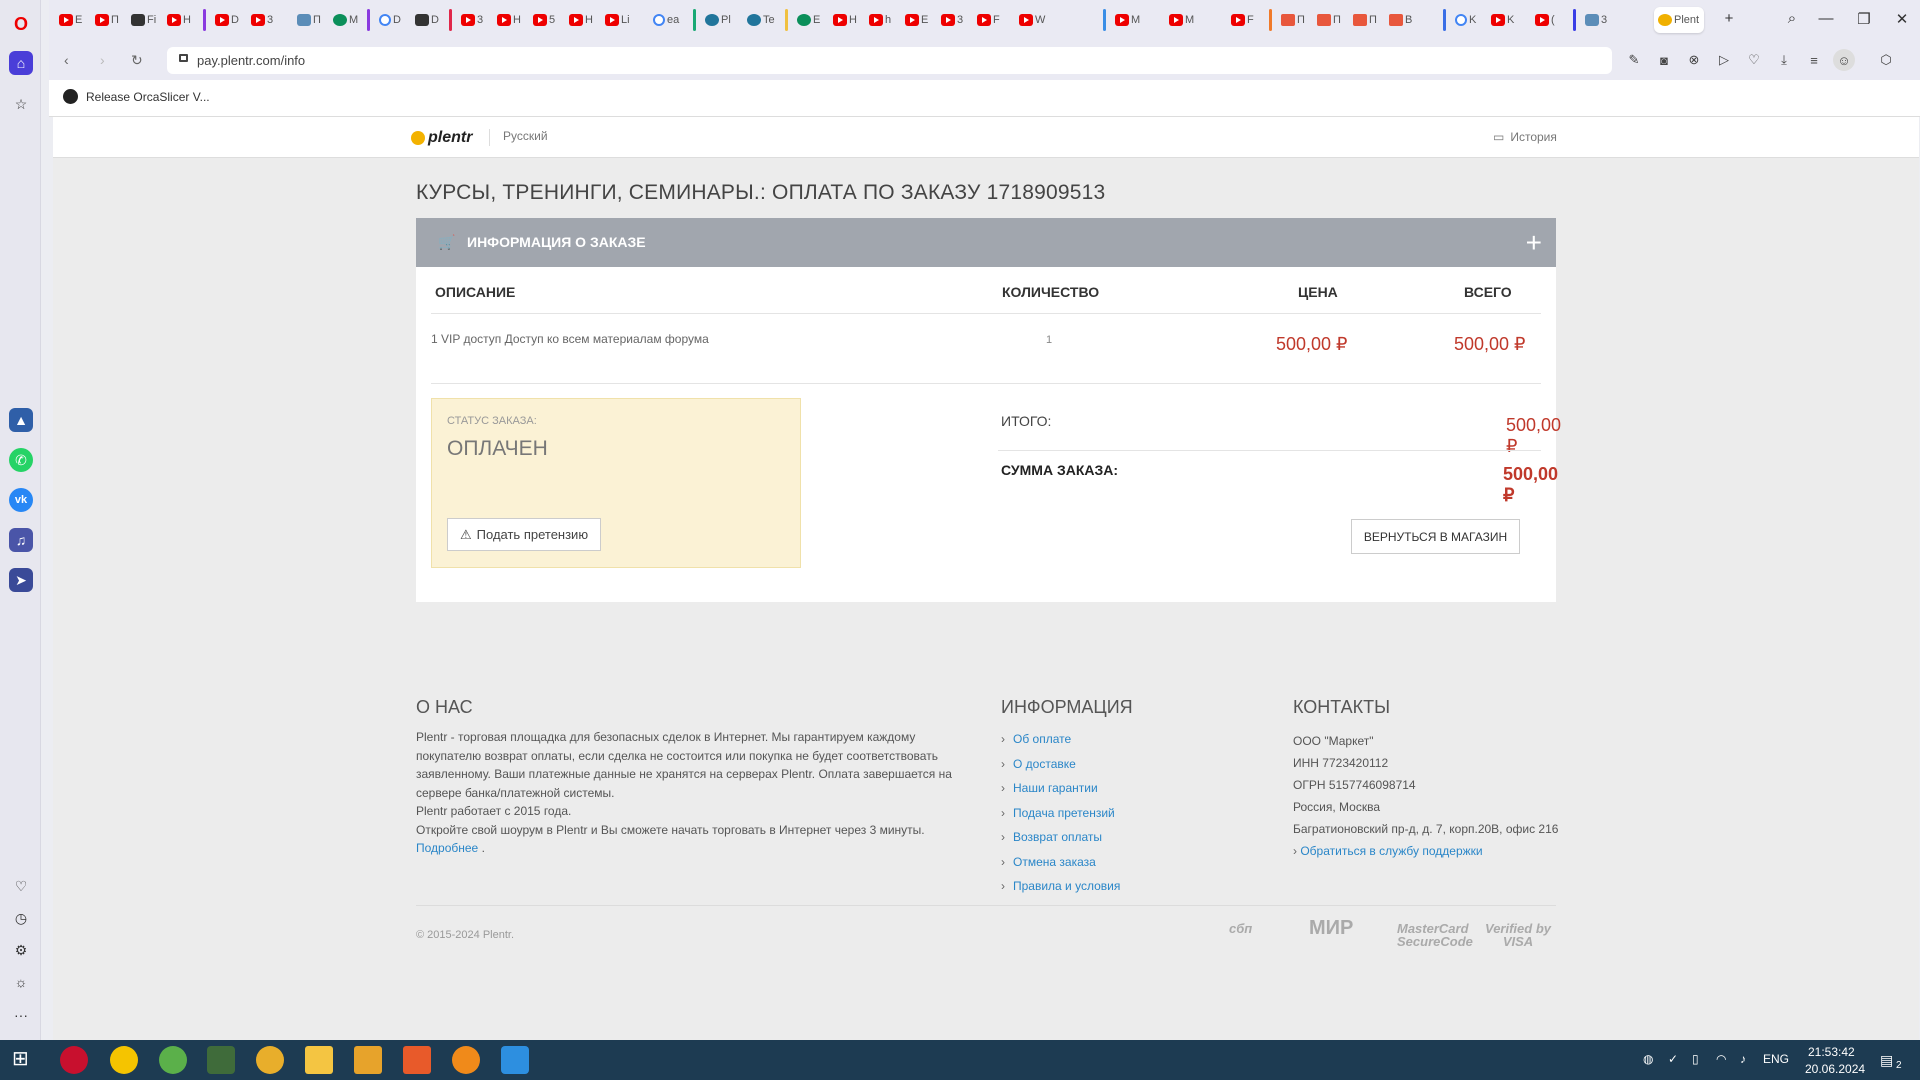  I want to click on send-icon: ➤, so click(21, 580).